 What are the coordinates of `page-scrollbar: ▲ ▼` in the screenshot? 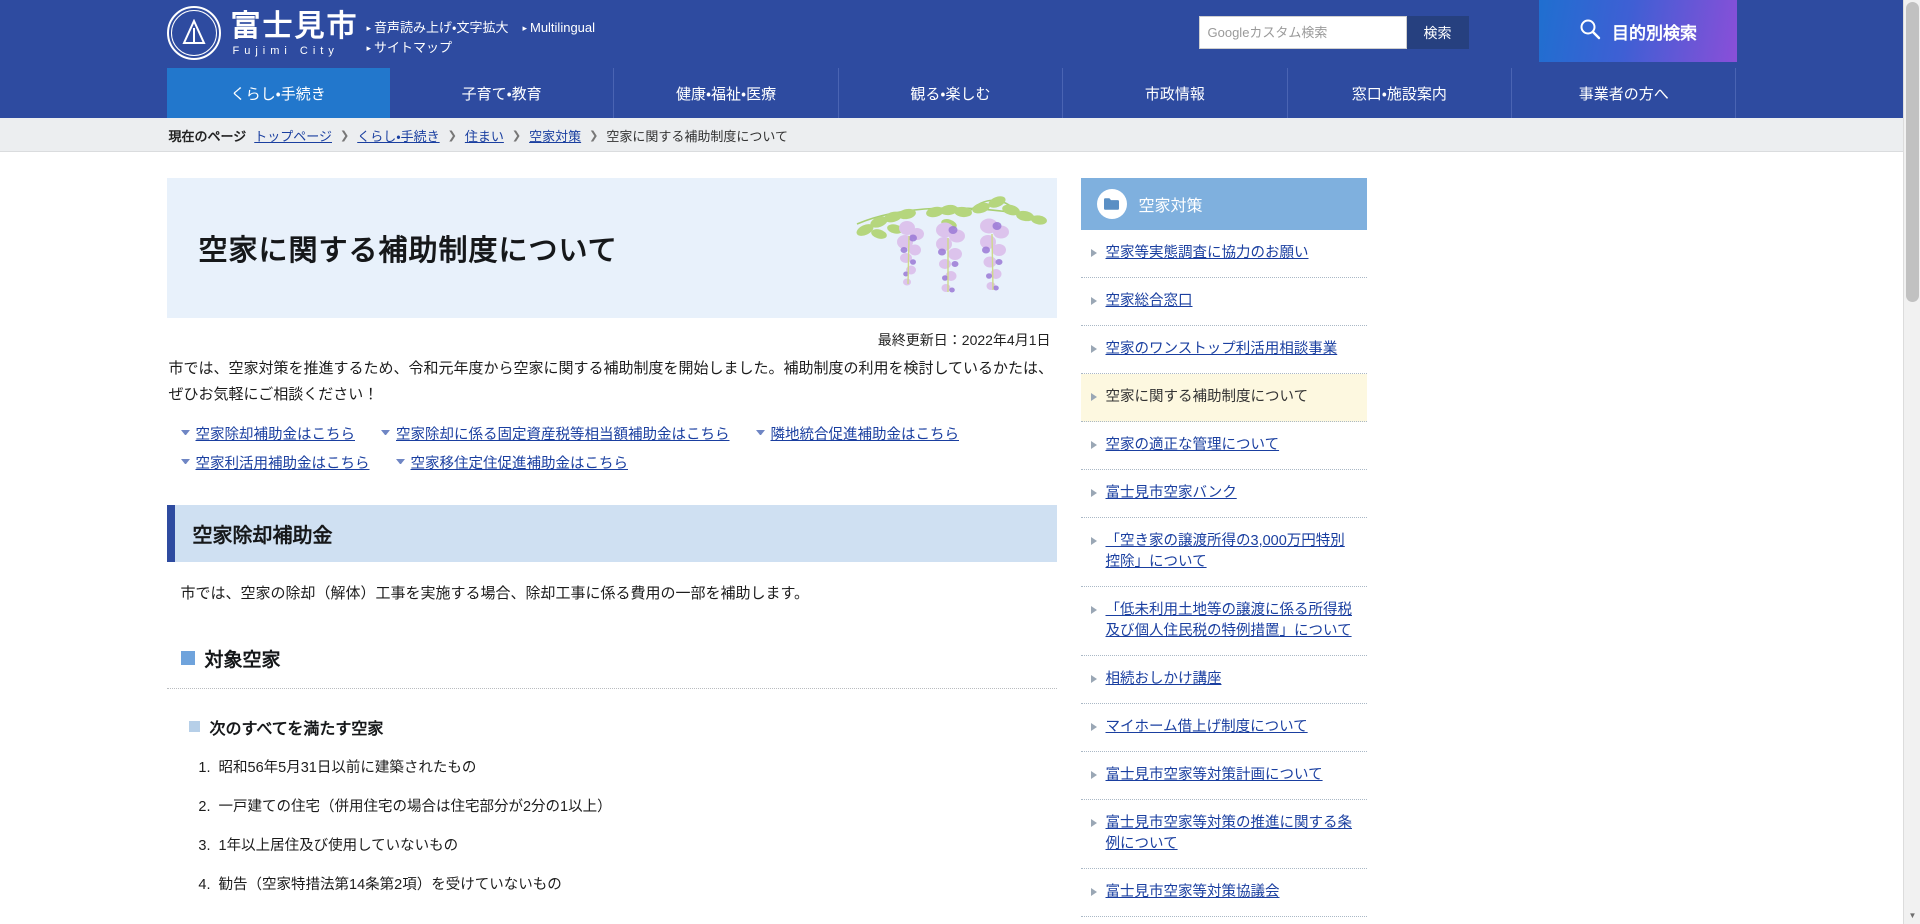 It's located at (1911, 462).